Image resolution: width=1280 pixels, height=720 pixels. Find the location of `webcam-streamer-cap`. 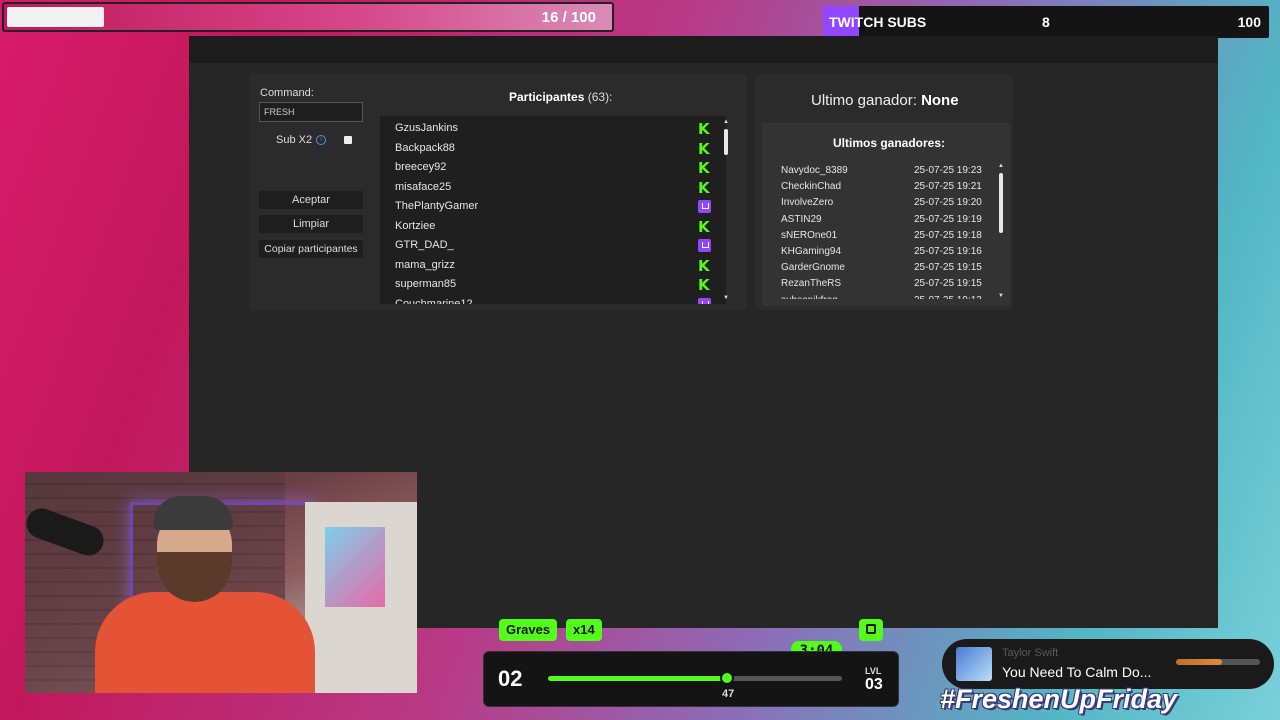

webcam-streamer-cap is located at coordinates (193, 513).